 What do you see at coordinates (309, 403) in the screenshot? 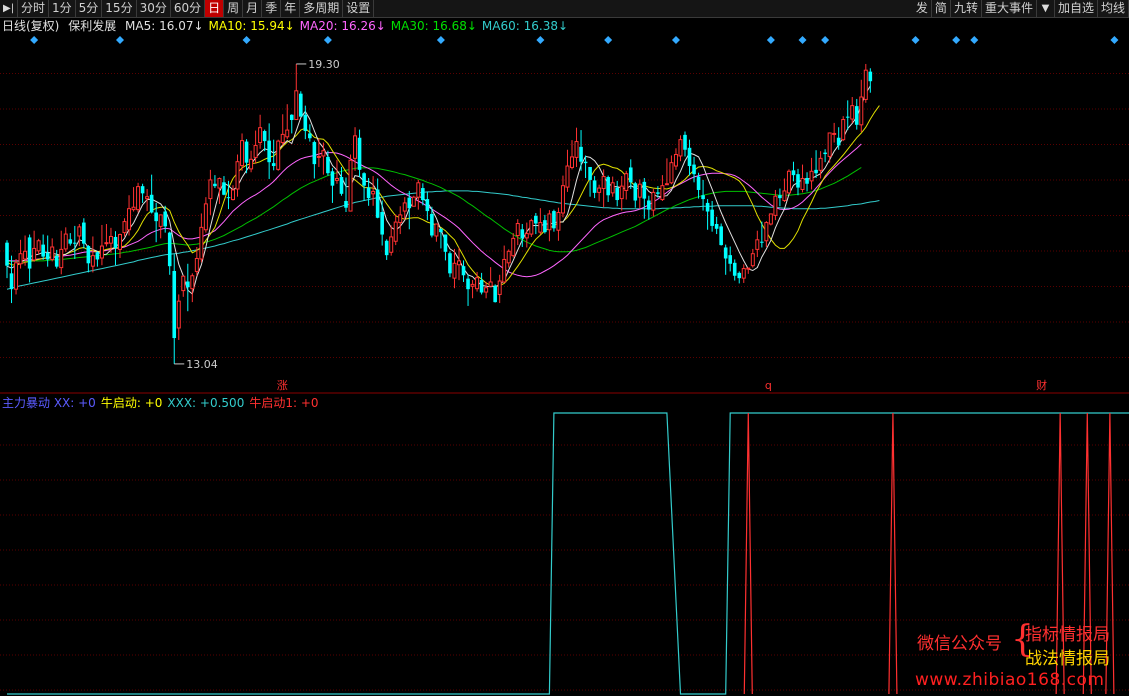
I see `indicator-value: +0` at bounding box center [309, 403].